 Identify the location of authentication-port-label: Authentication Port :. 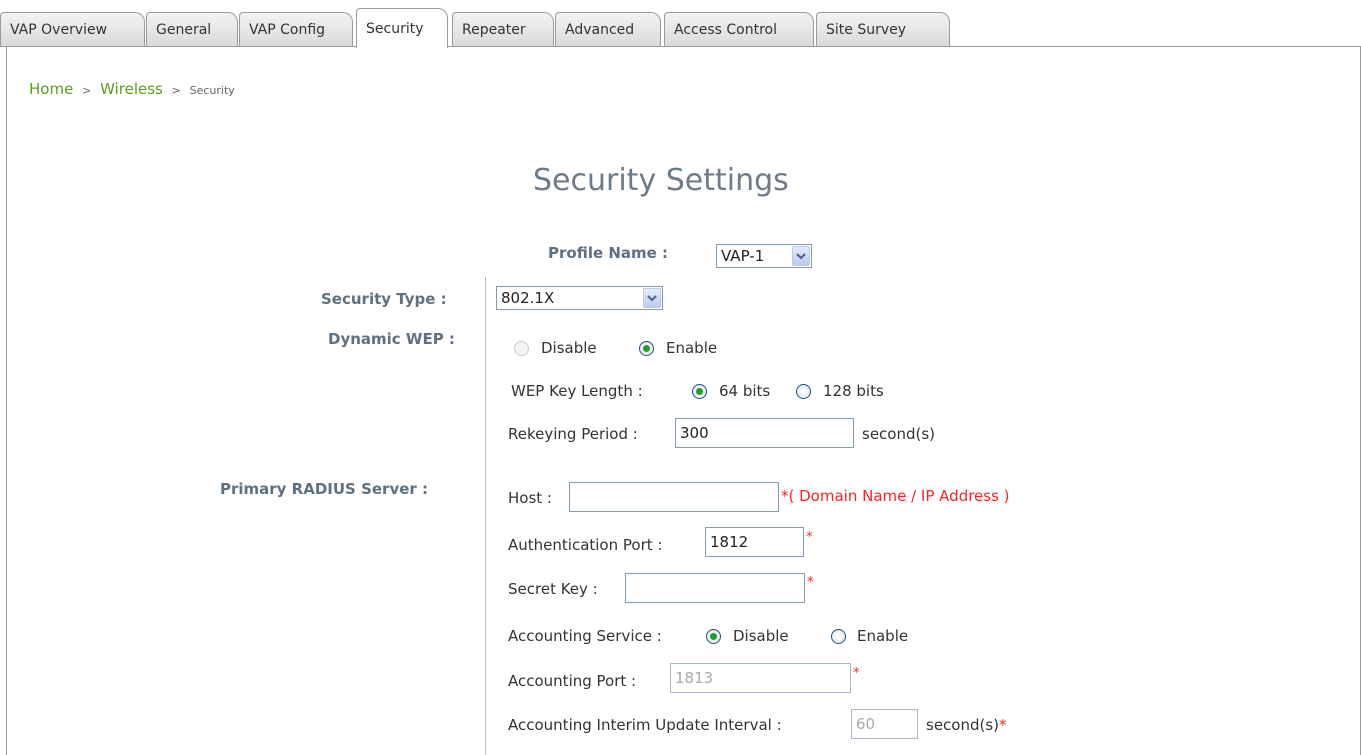
(585, 545).